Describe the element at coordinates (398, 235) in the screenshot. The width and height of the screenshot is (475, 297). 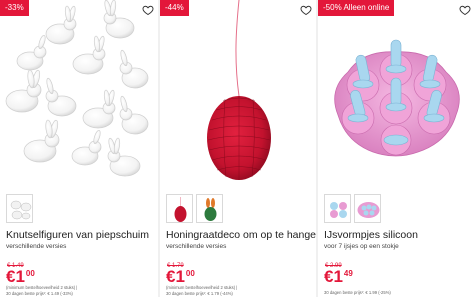
I see `product-title: IJsvormpjes silicoon` at that location.